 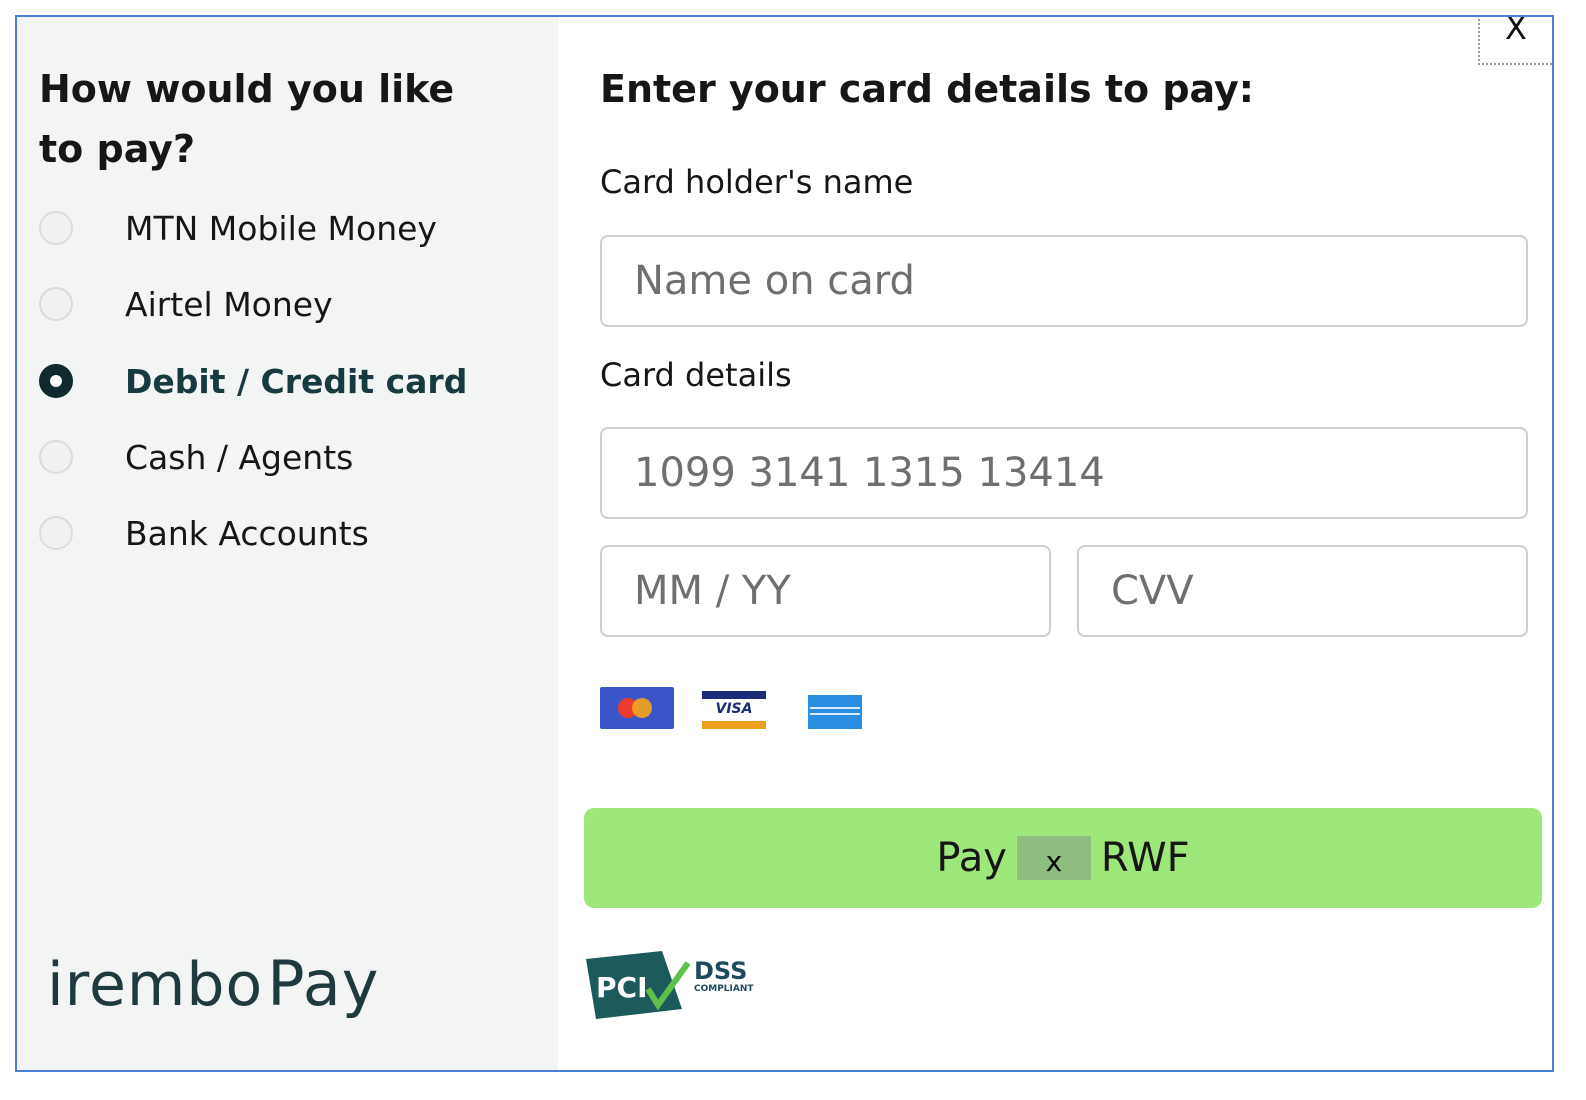 What do you see at coordinates (927, 89) in the screenshot?
I see `card-form-title: Enter your card details to pay:` at bounding box center [927, 89].